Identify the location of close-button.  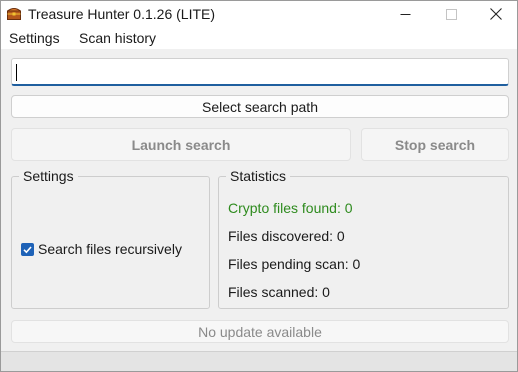
(495, 14).